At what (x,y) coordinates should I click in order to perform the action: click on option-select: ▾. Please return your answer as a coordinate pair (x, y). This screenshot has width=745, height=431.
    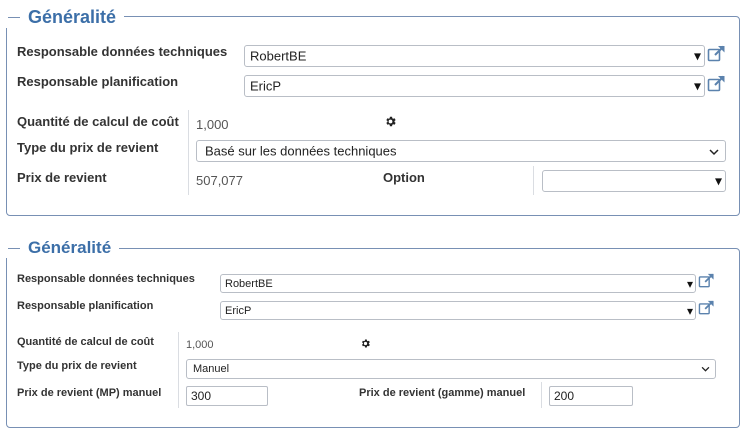
    Looking at the image, I should click on (634, 181).